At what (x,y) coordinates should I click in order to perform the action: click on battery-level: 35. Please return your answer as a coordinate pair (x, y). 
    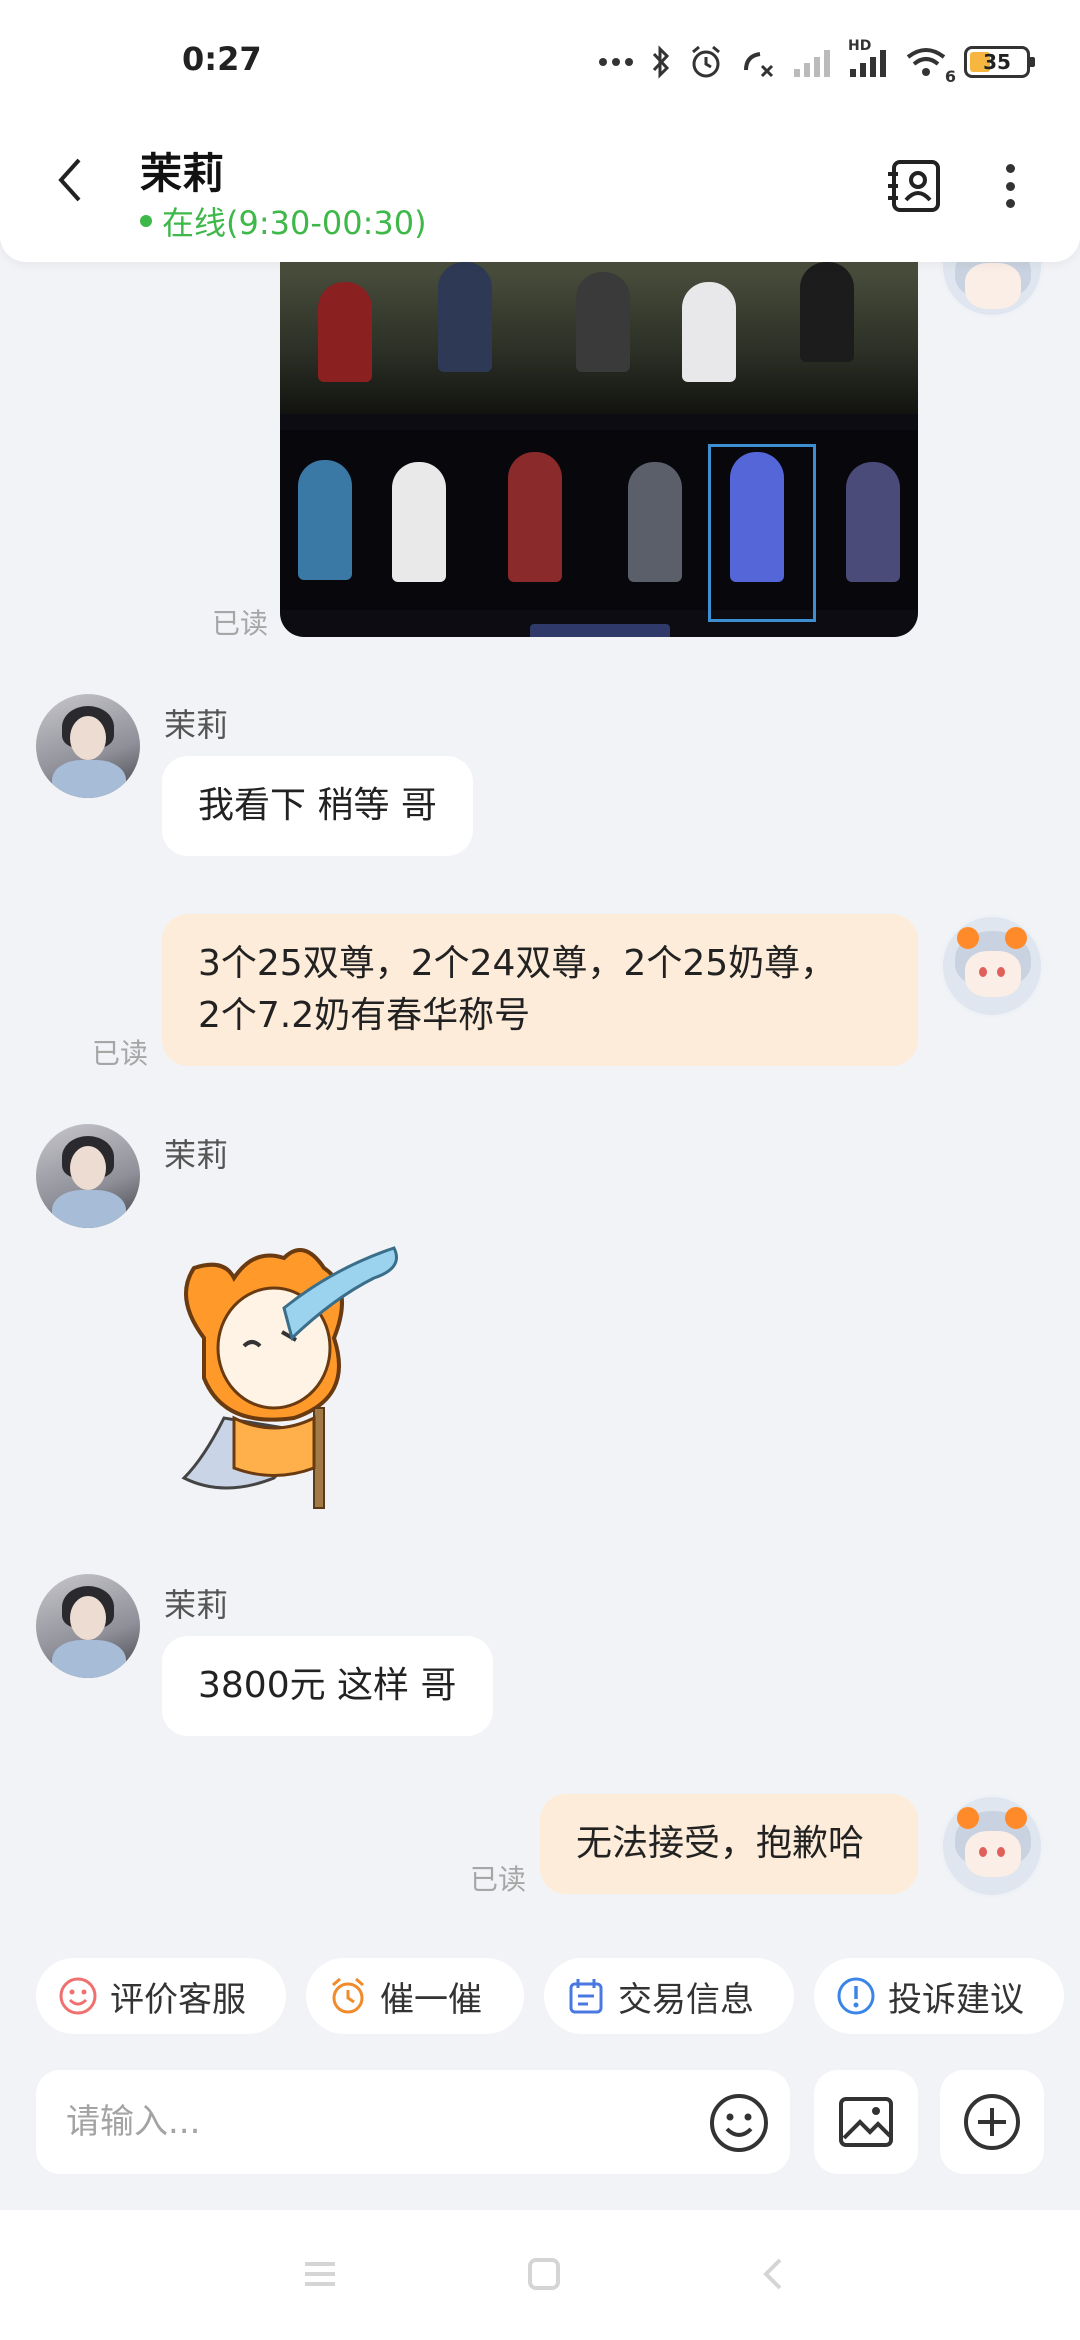
    Looking at the image, I should click on (997, 62).